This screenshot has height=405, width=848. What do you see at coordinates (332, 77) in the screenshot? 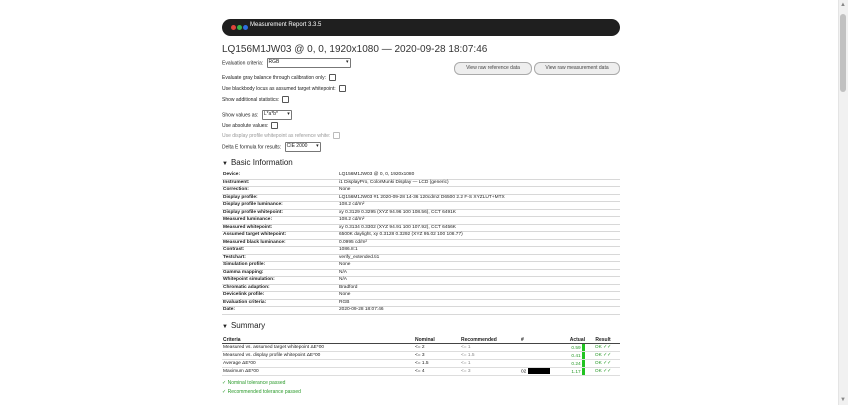
I see `gray-balance-checkbox` at bounding box center [332, 77].